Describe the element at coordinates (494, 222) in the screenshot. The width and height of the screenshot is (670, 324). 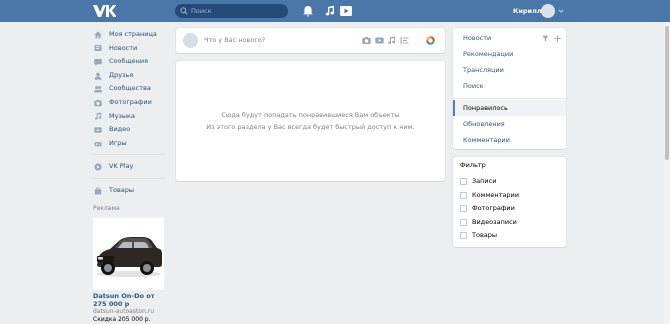
I see `filter-option-label: Видеозаписи` at that location.